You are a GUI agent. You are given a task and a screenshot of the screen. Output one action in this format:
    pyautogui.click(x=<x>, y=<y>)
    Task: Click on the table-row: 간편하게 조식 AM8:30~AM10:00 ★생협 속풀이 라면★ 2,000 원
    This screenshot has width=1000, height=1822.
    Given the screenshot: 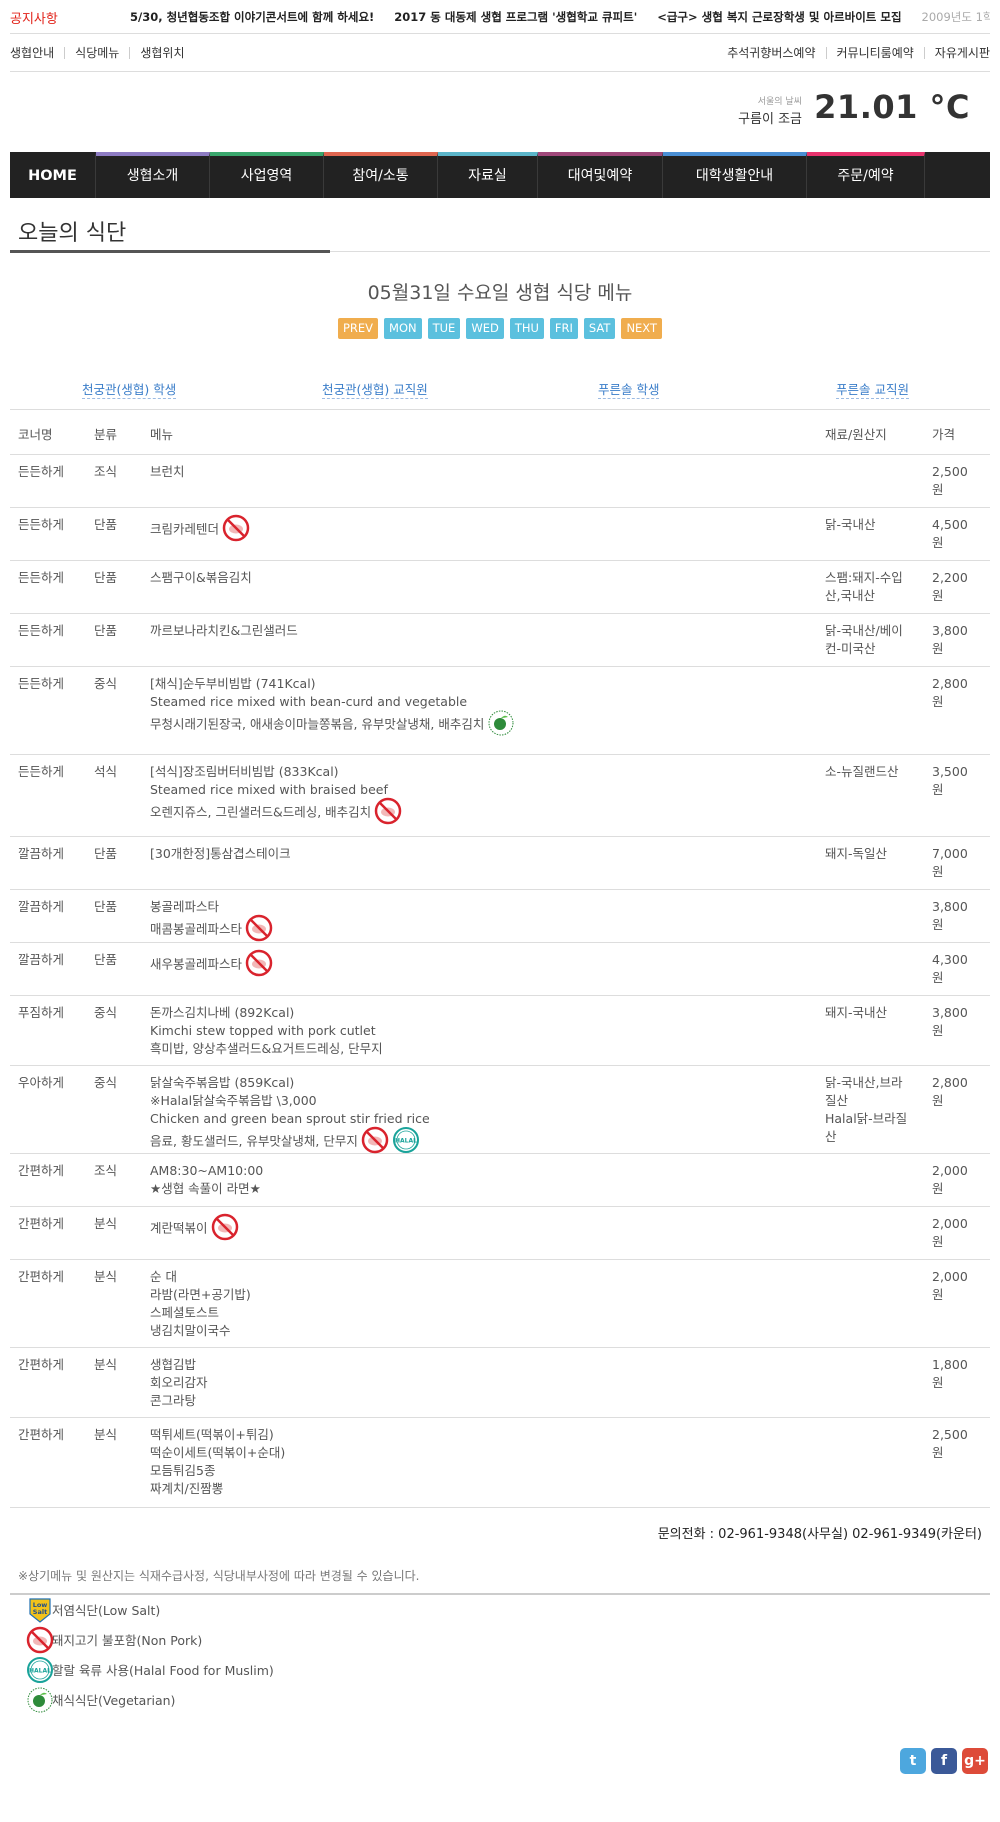 What is the action you would take?
    pyautogui.click(x=500, y=1180)
    